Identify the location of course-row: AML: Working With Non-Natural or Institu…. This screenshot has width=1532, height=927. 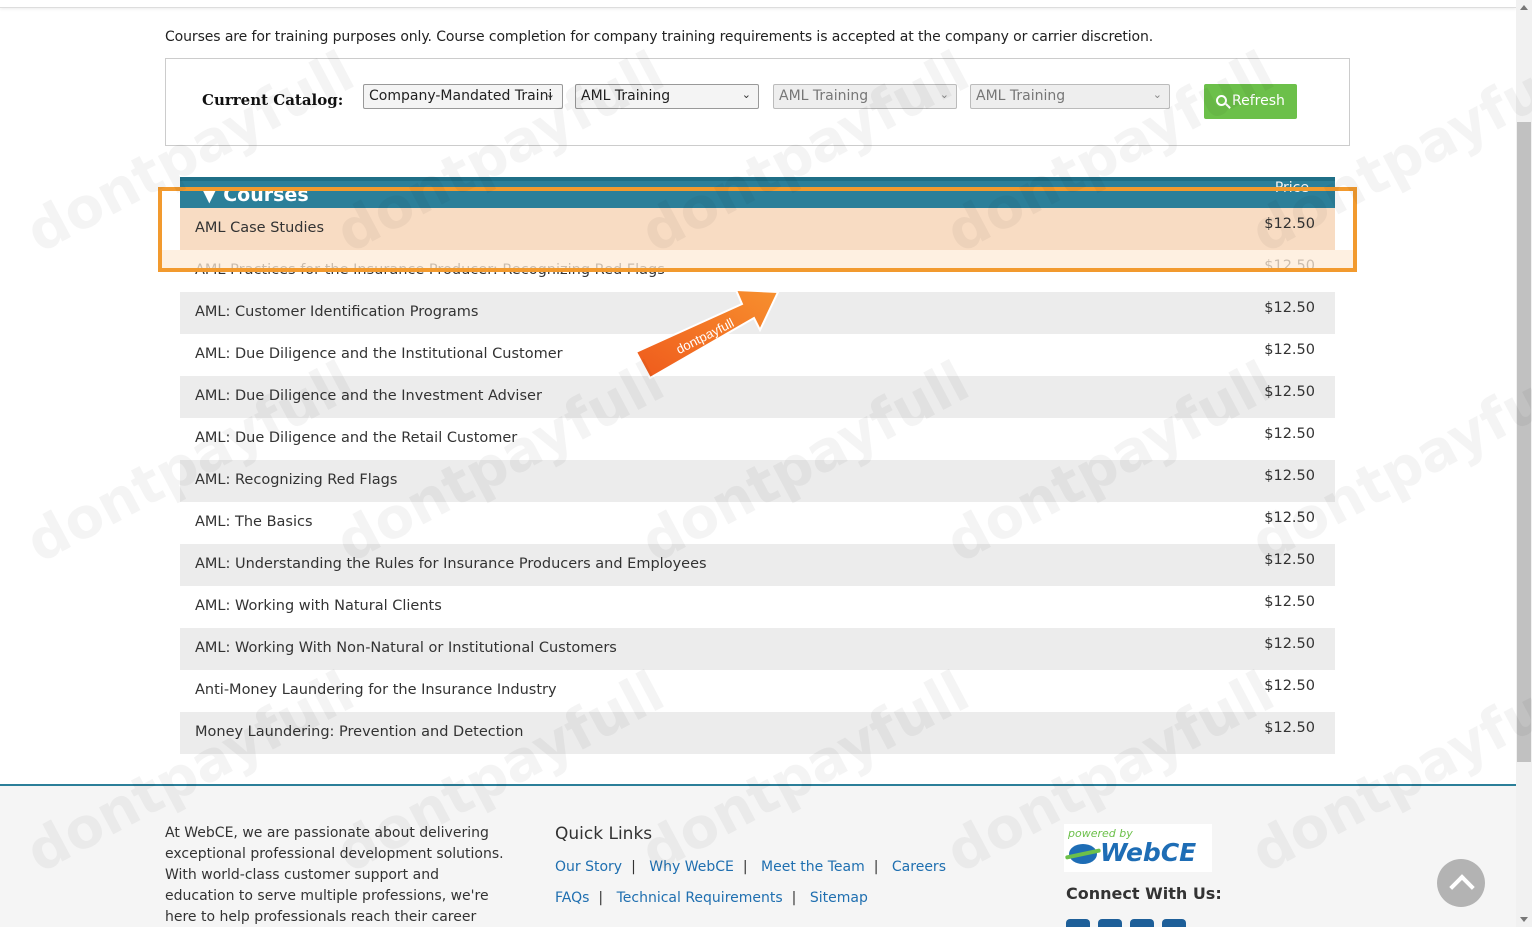
(757, 649).